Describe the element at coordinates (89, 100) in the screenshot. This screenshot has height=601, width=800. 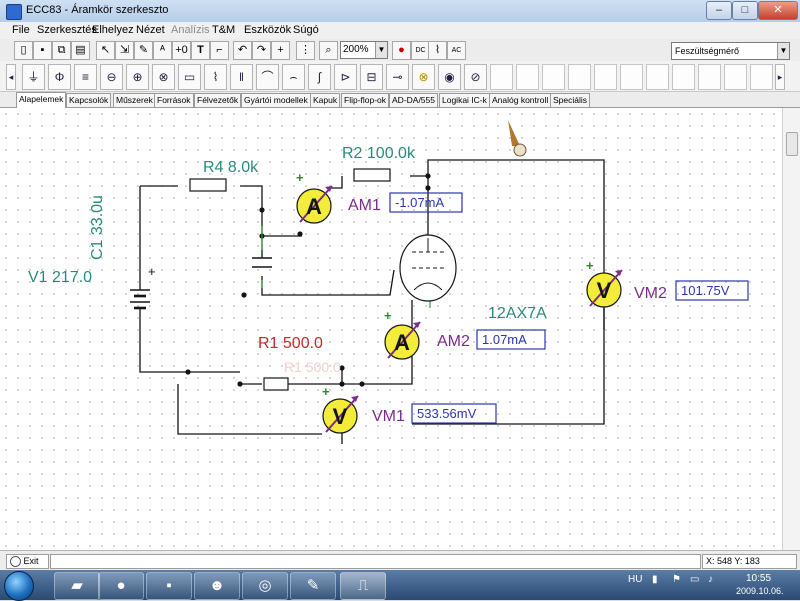
I see `tab-kapcsolok: Kapcsolók` at that location.